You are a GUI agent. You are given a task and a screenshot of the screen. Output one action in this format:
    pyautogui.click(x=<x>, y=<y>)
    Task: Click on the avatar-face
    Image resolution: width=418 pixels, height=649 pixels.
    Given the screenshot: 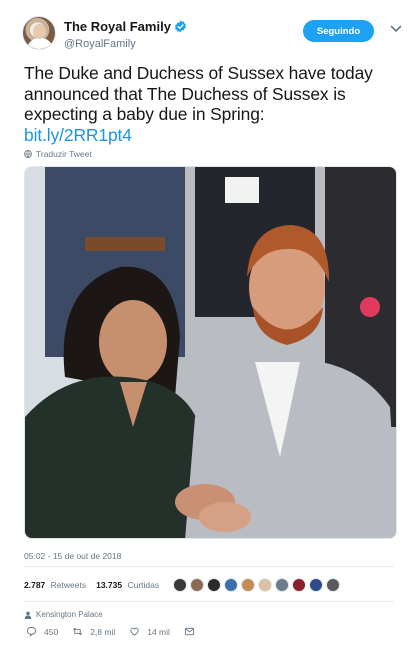 What is the action you would take?
    pyautogui.click(x=39, y=31)
    